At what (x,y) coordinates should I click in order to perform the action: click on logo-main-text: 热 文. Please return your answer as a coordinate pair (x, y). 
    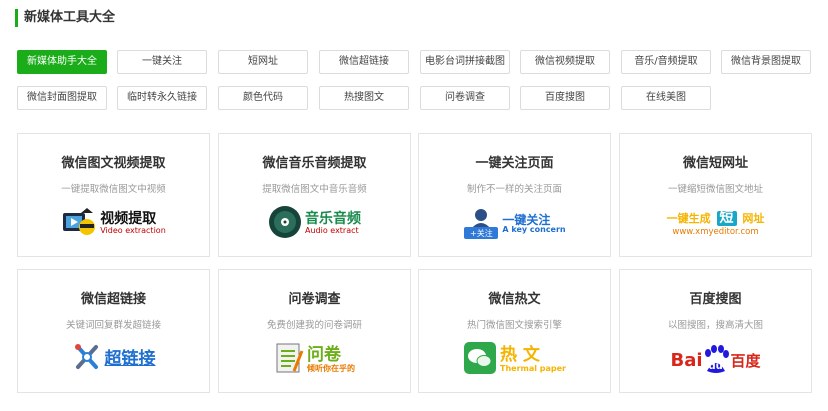
    Looking at the image, I should click on (519, 354).